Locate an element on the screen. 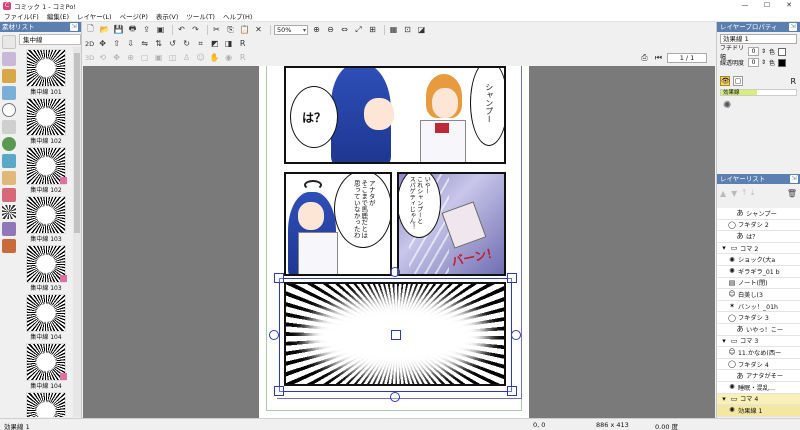 This screenshot has height=430, width=800. flip-horizontal-icon: ⇋ is located at coordinates (144, 43).